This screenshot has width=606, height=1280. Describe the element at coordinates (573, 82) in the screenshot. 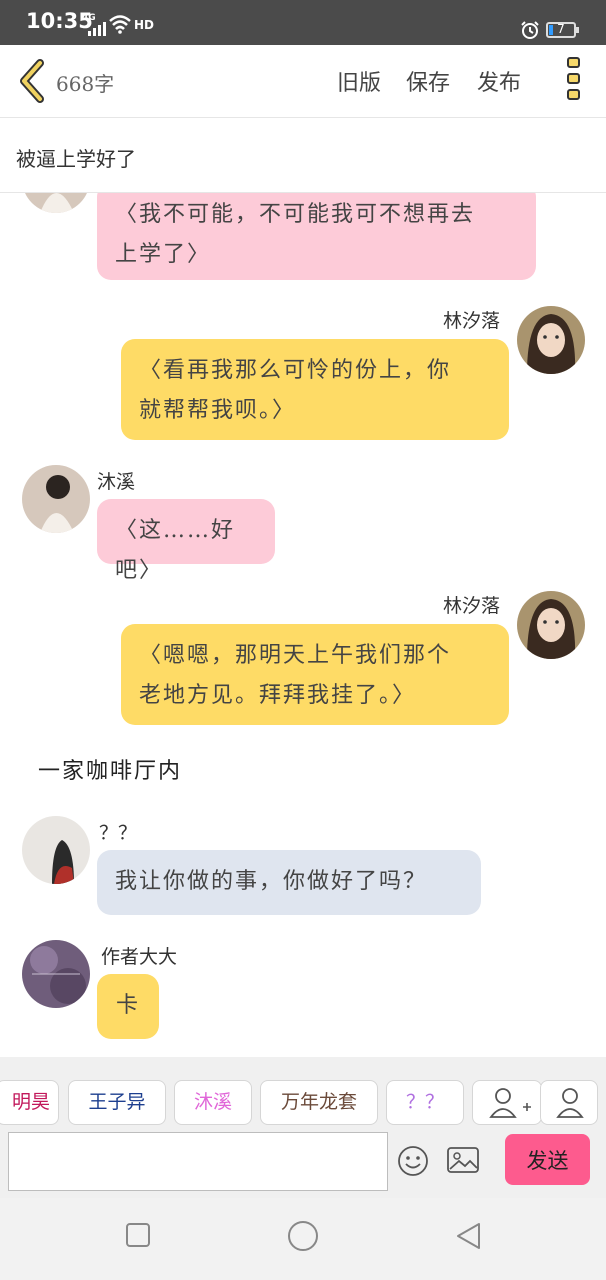

I see `more-icon` at that location.